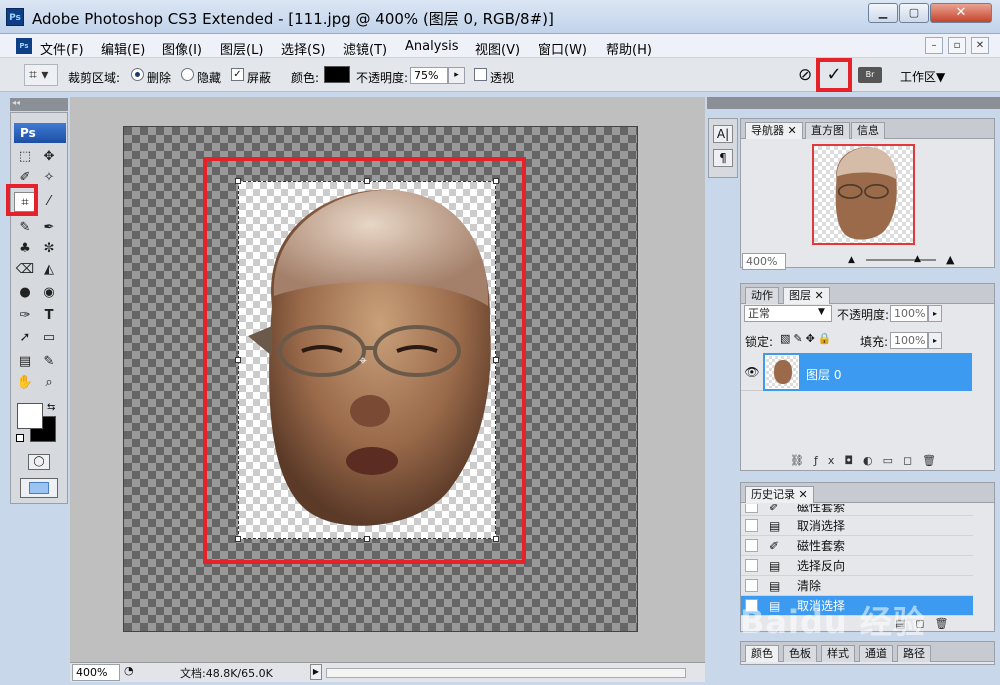  What do you see at coordinates (49, 316) in the screenshot?
I see `type-tool-icon: T` at bounding box center [49, 316].